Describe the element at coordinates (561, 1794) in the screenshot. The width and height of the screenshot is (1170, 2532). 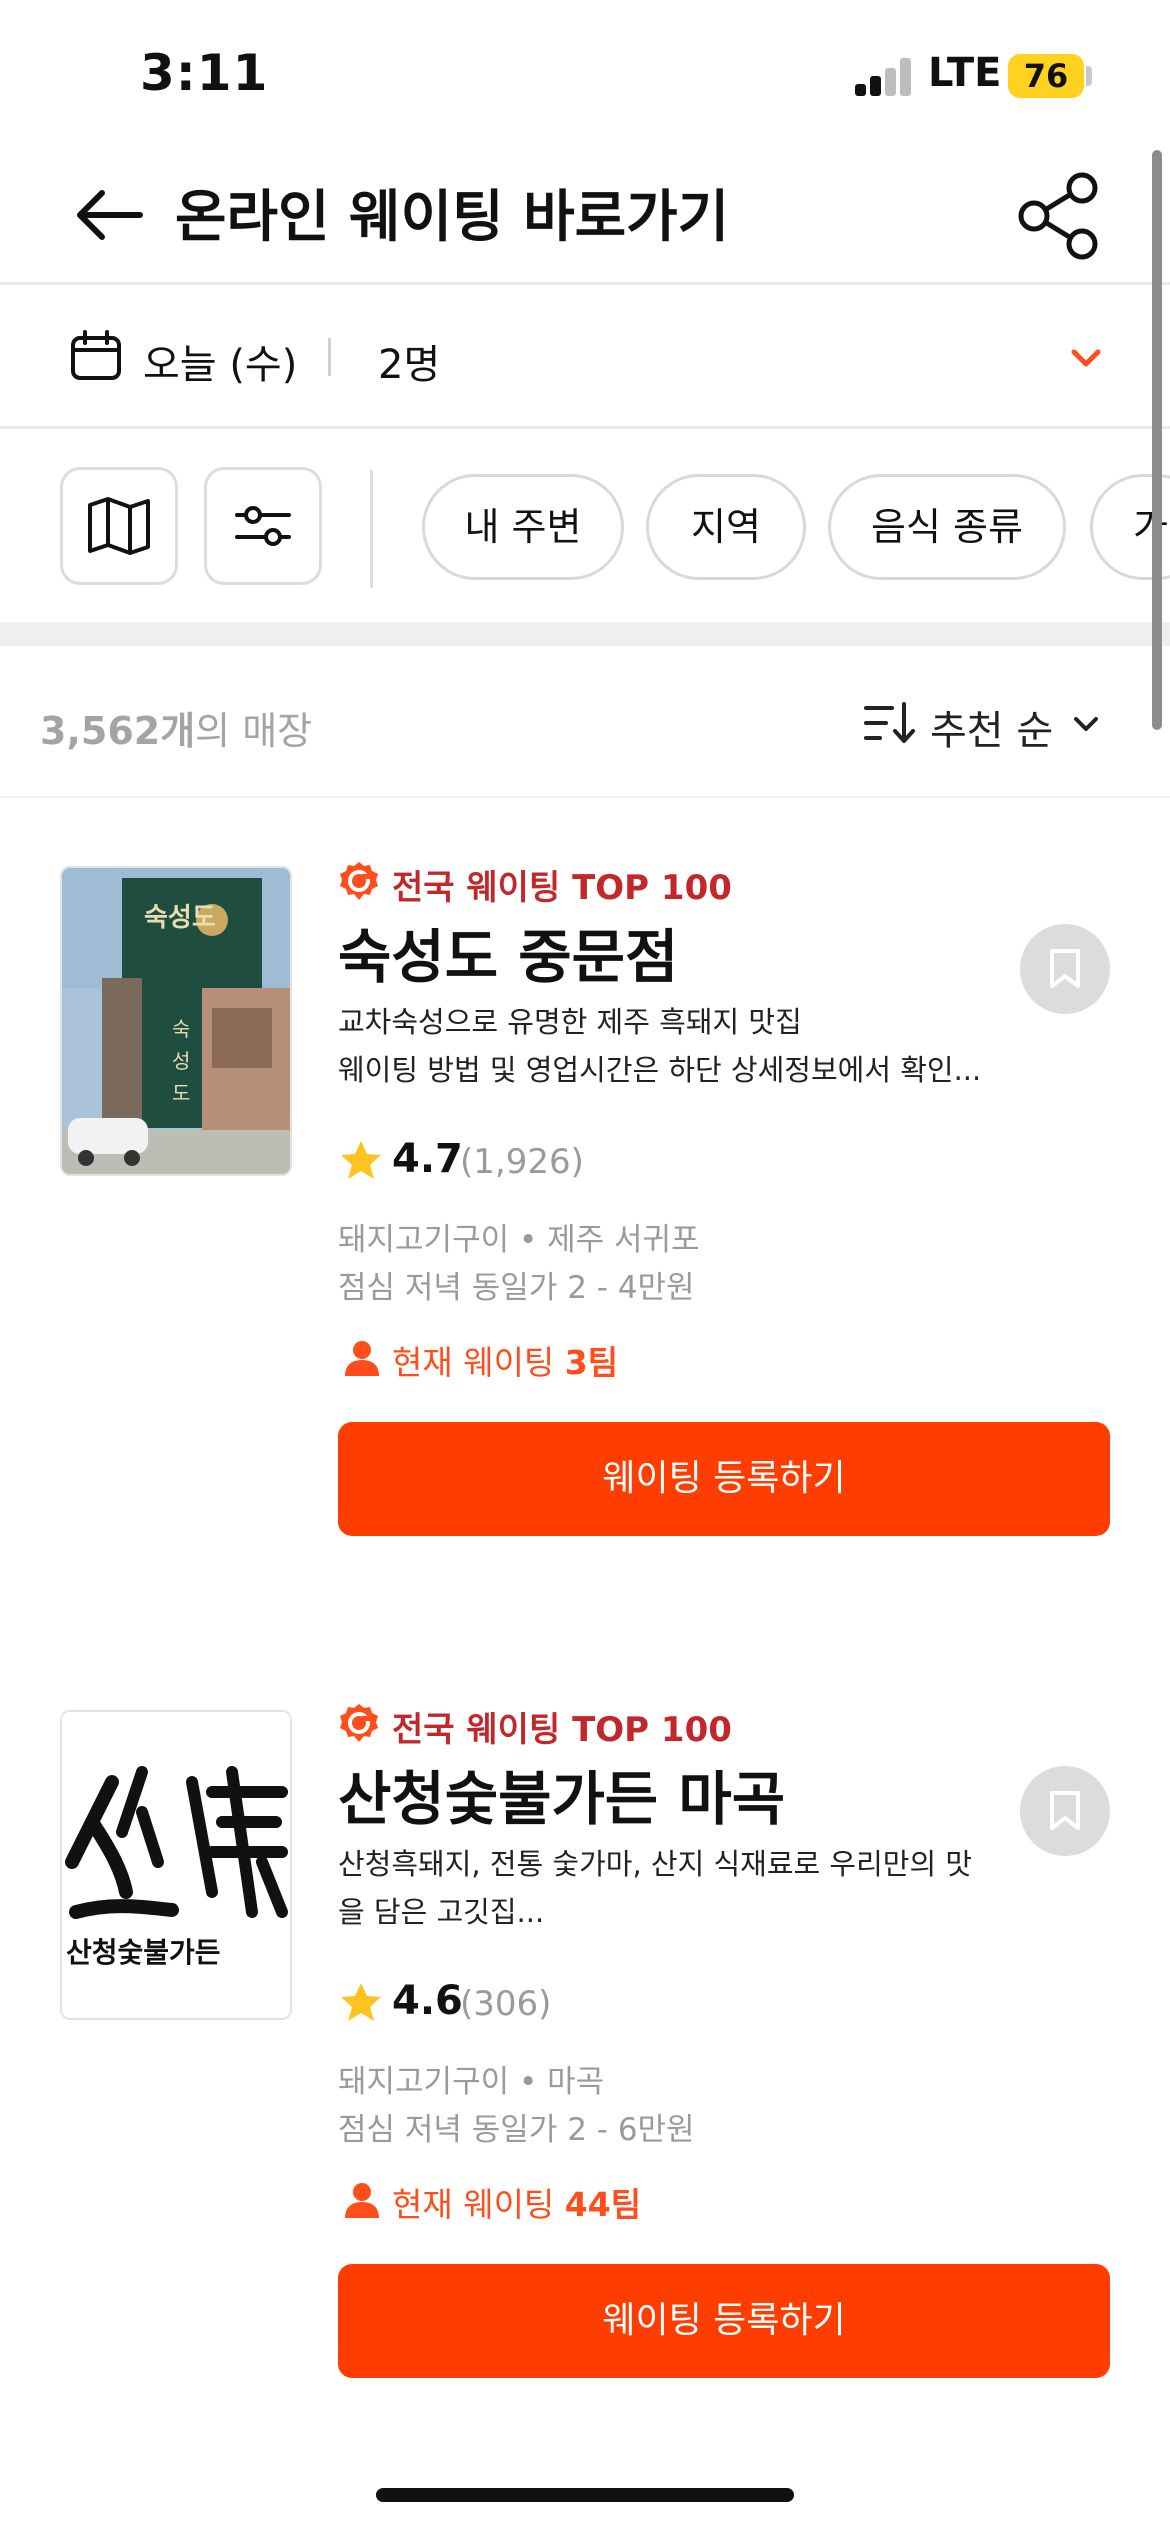
I see `restaurant-name: 산청숯불가든 마곡` at that location.